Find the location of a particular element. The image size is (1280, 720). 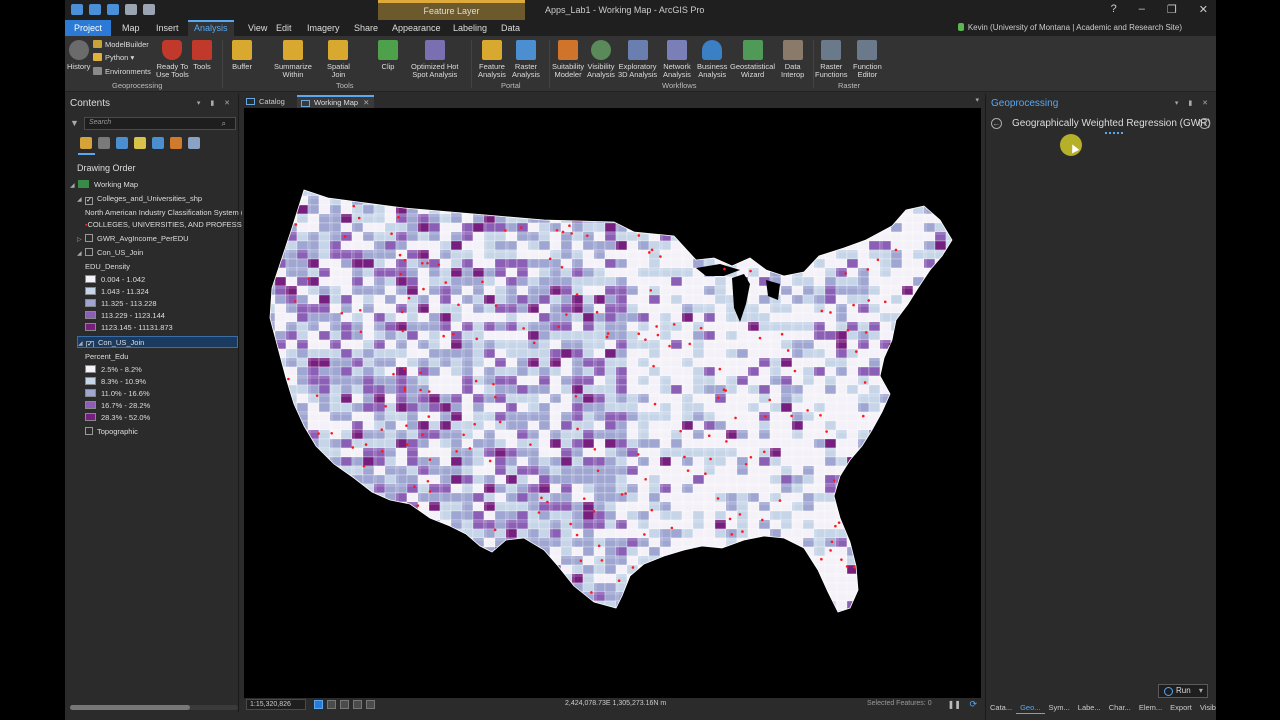

network-analysis-button: Network Analysis is located at coordinates (677, 59).